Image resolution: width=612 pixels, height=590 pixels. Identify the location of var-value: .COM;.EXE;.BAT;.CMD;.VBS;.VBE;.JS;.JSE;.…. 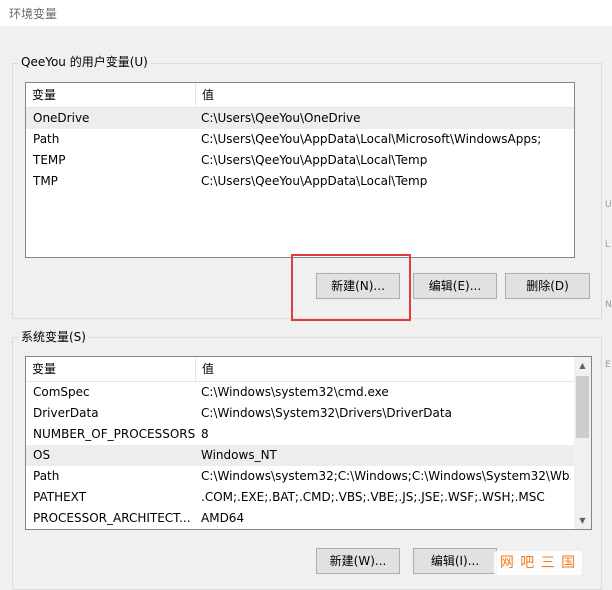
(373, 497).